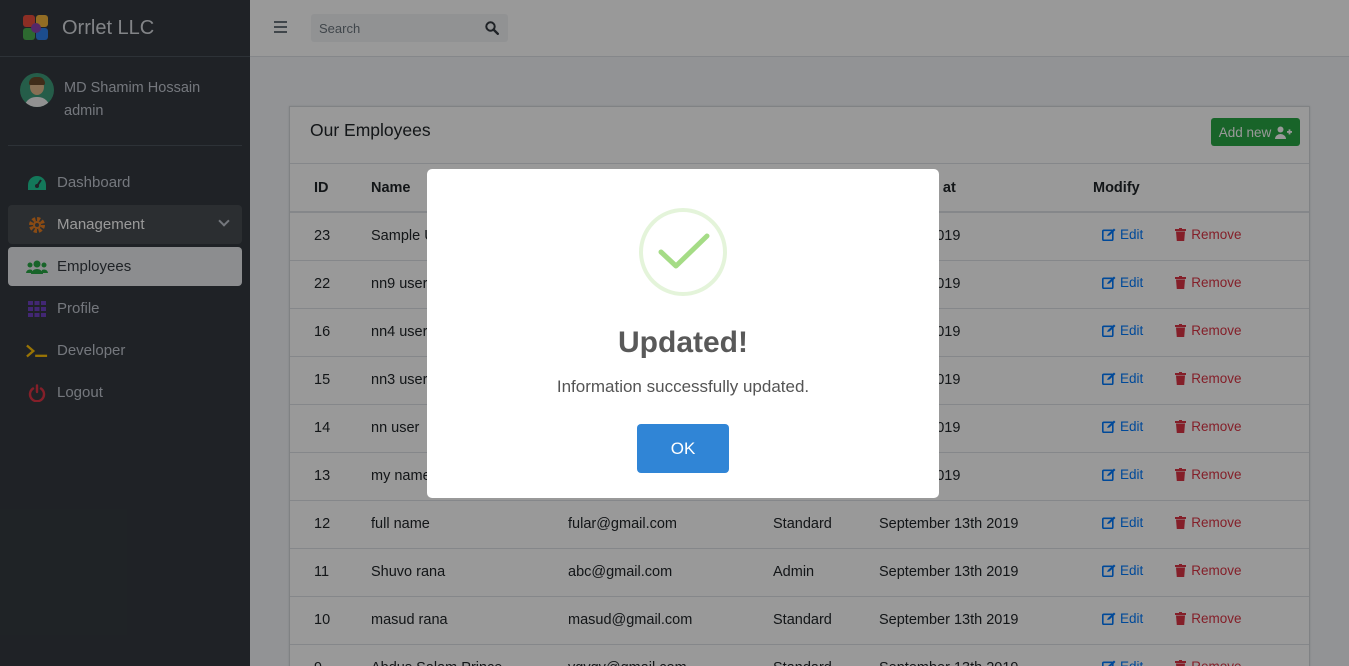  What do you see at coordinates (683, 342) in the screenshot?
I see `modal-title: Updated!` at bounding box center [683, 342].